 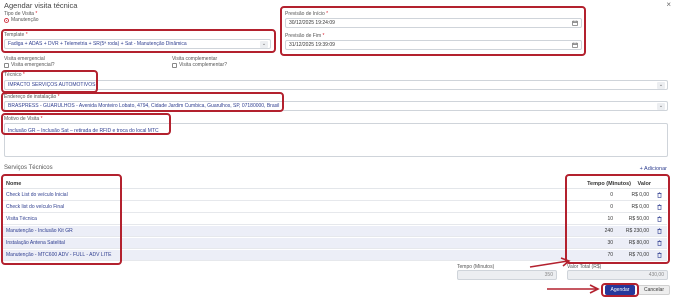 I want to click on visita-emergencial-checkbox: Visita emergencial?, so click(x=29, y=65).